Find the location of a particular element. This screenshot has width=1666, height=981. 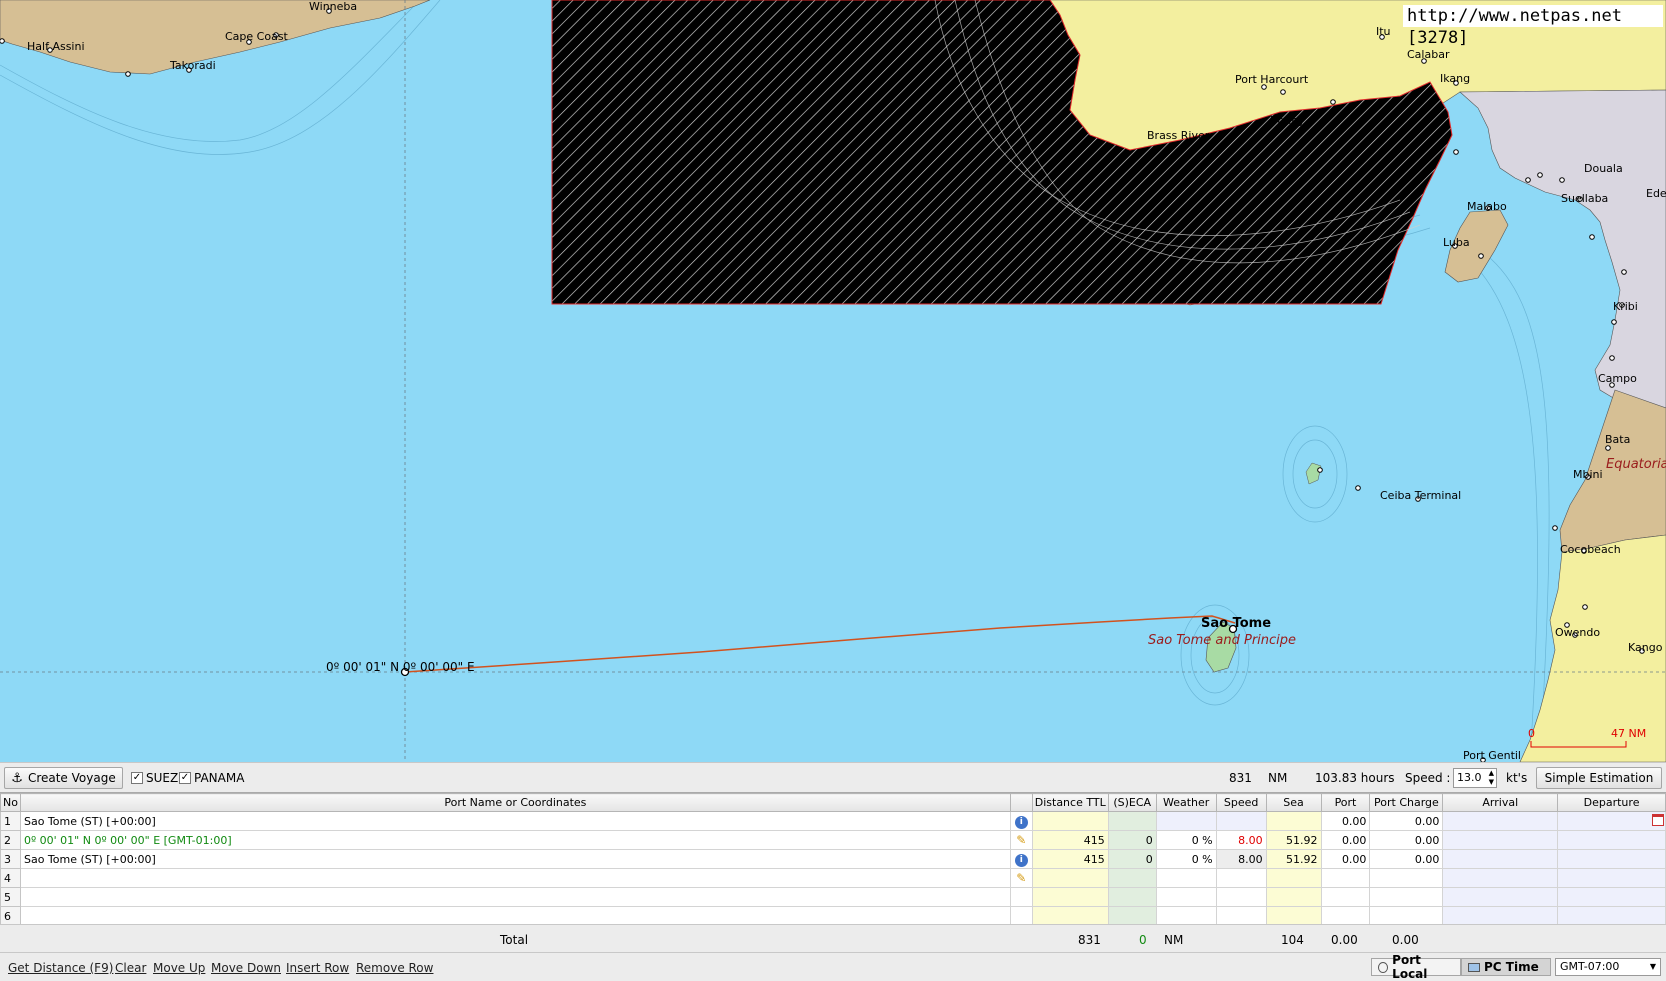

table-row: 5 is located at coordinates (833, 897).